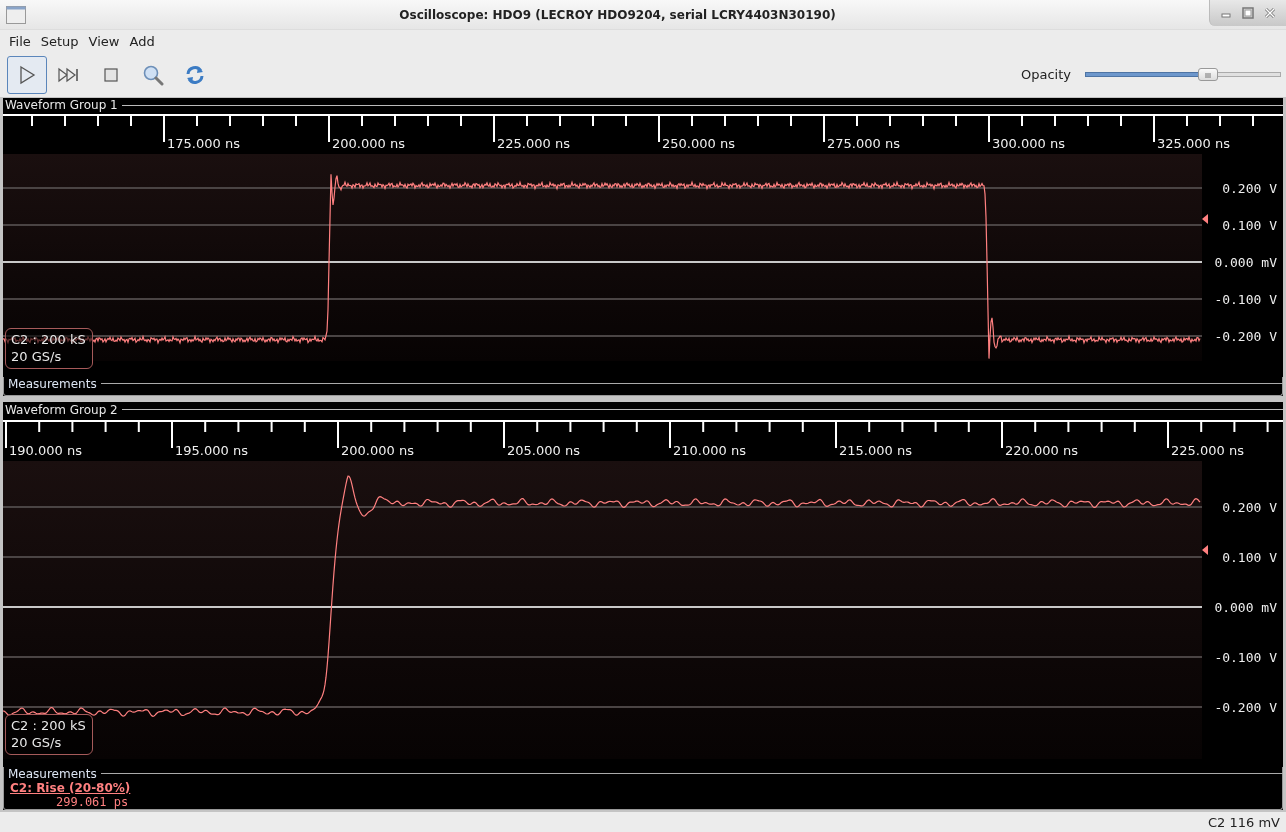 The width and height of the screenshot is (1286, 832). What do you see at coordinates (1028, 143) in the screenshot?
I see `time-label: 300.000 ns` at bounding box center [1028, 143].